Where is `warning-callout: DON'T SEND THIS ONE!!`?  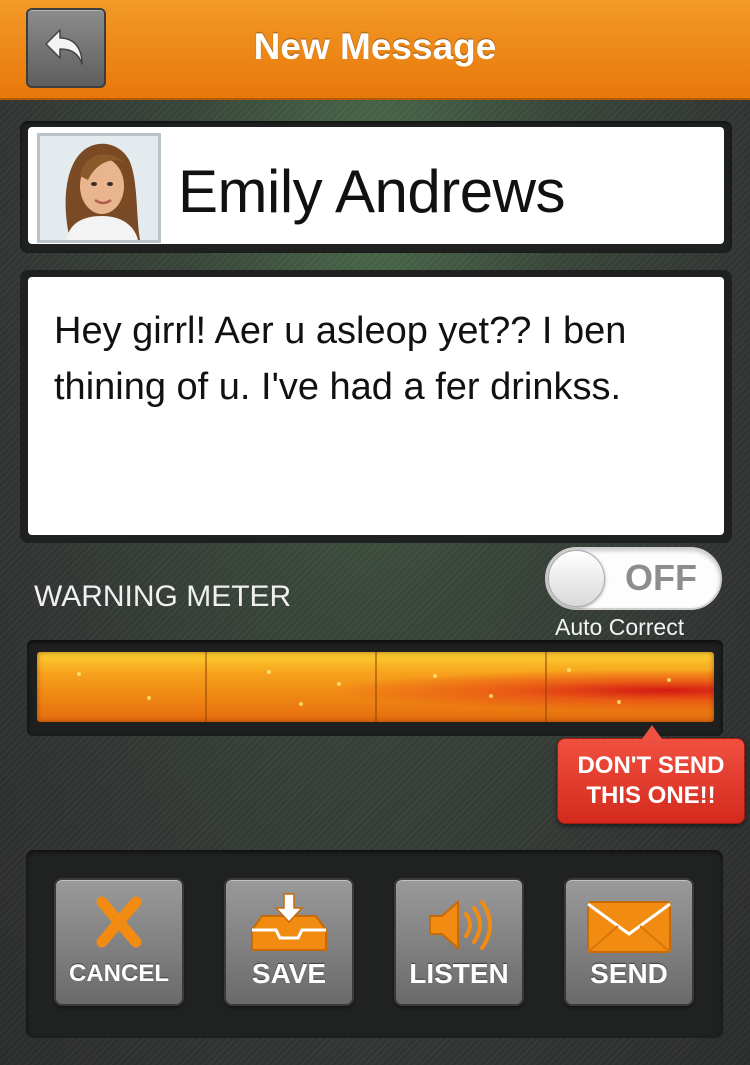
warning-callout: DON'T SEND THIS ONE!! is located at coordinates (651, 774).